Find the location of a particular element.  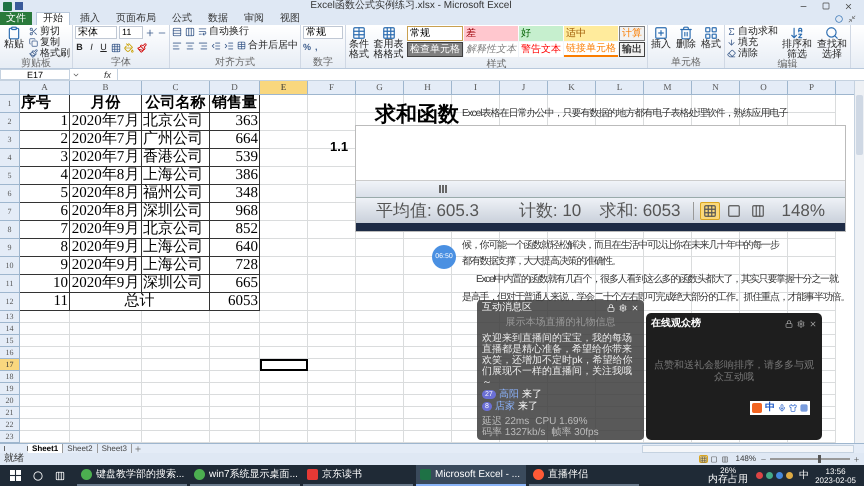

sheet-tab: Sheet1 is located at coordinates (46, 449).